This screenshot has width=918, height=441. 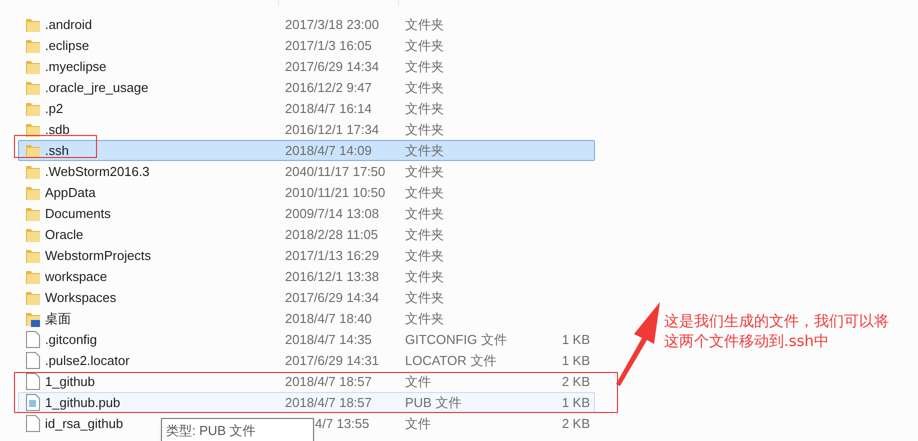 What do you see at coordinates (329, 45) in the screenshot?
I see `file-date: 2017/1/3 16:05` at bounding box center [329, 45].